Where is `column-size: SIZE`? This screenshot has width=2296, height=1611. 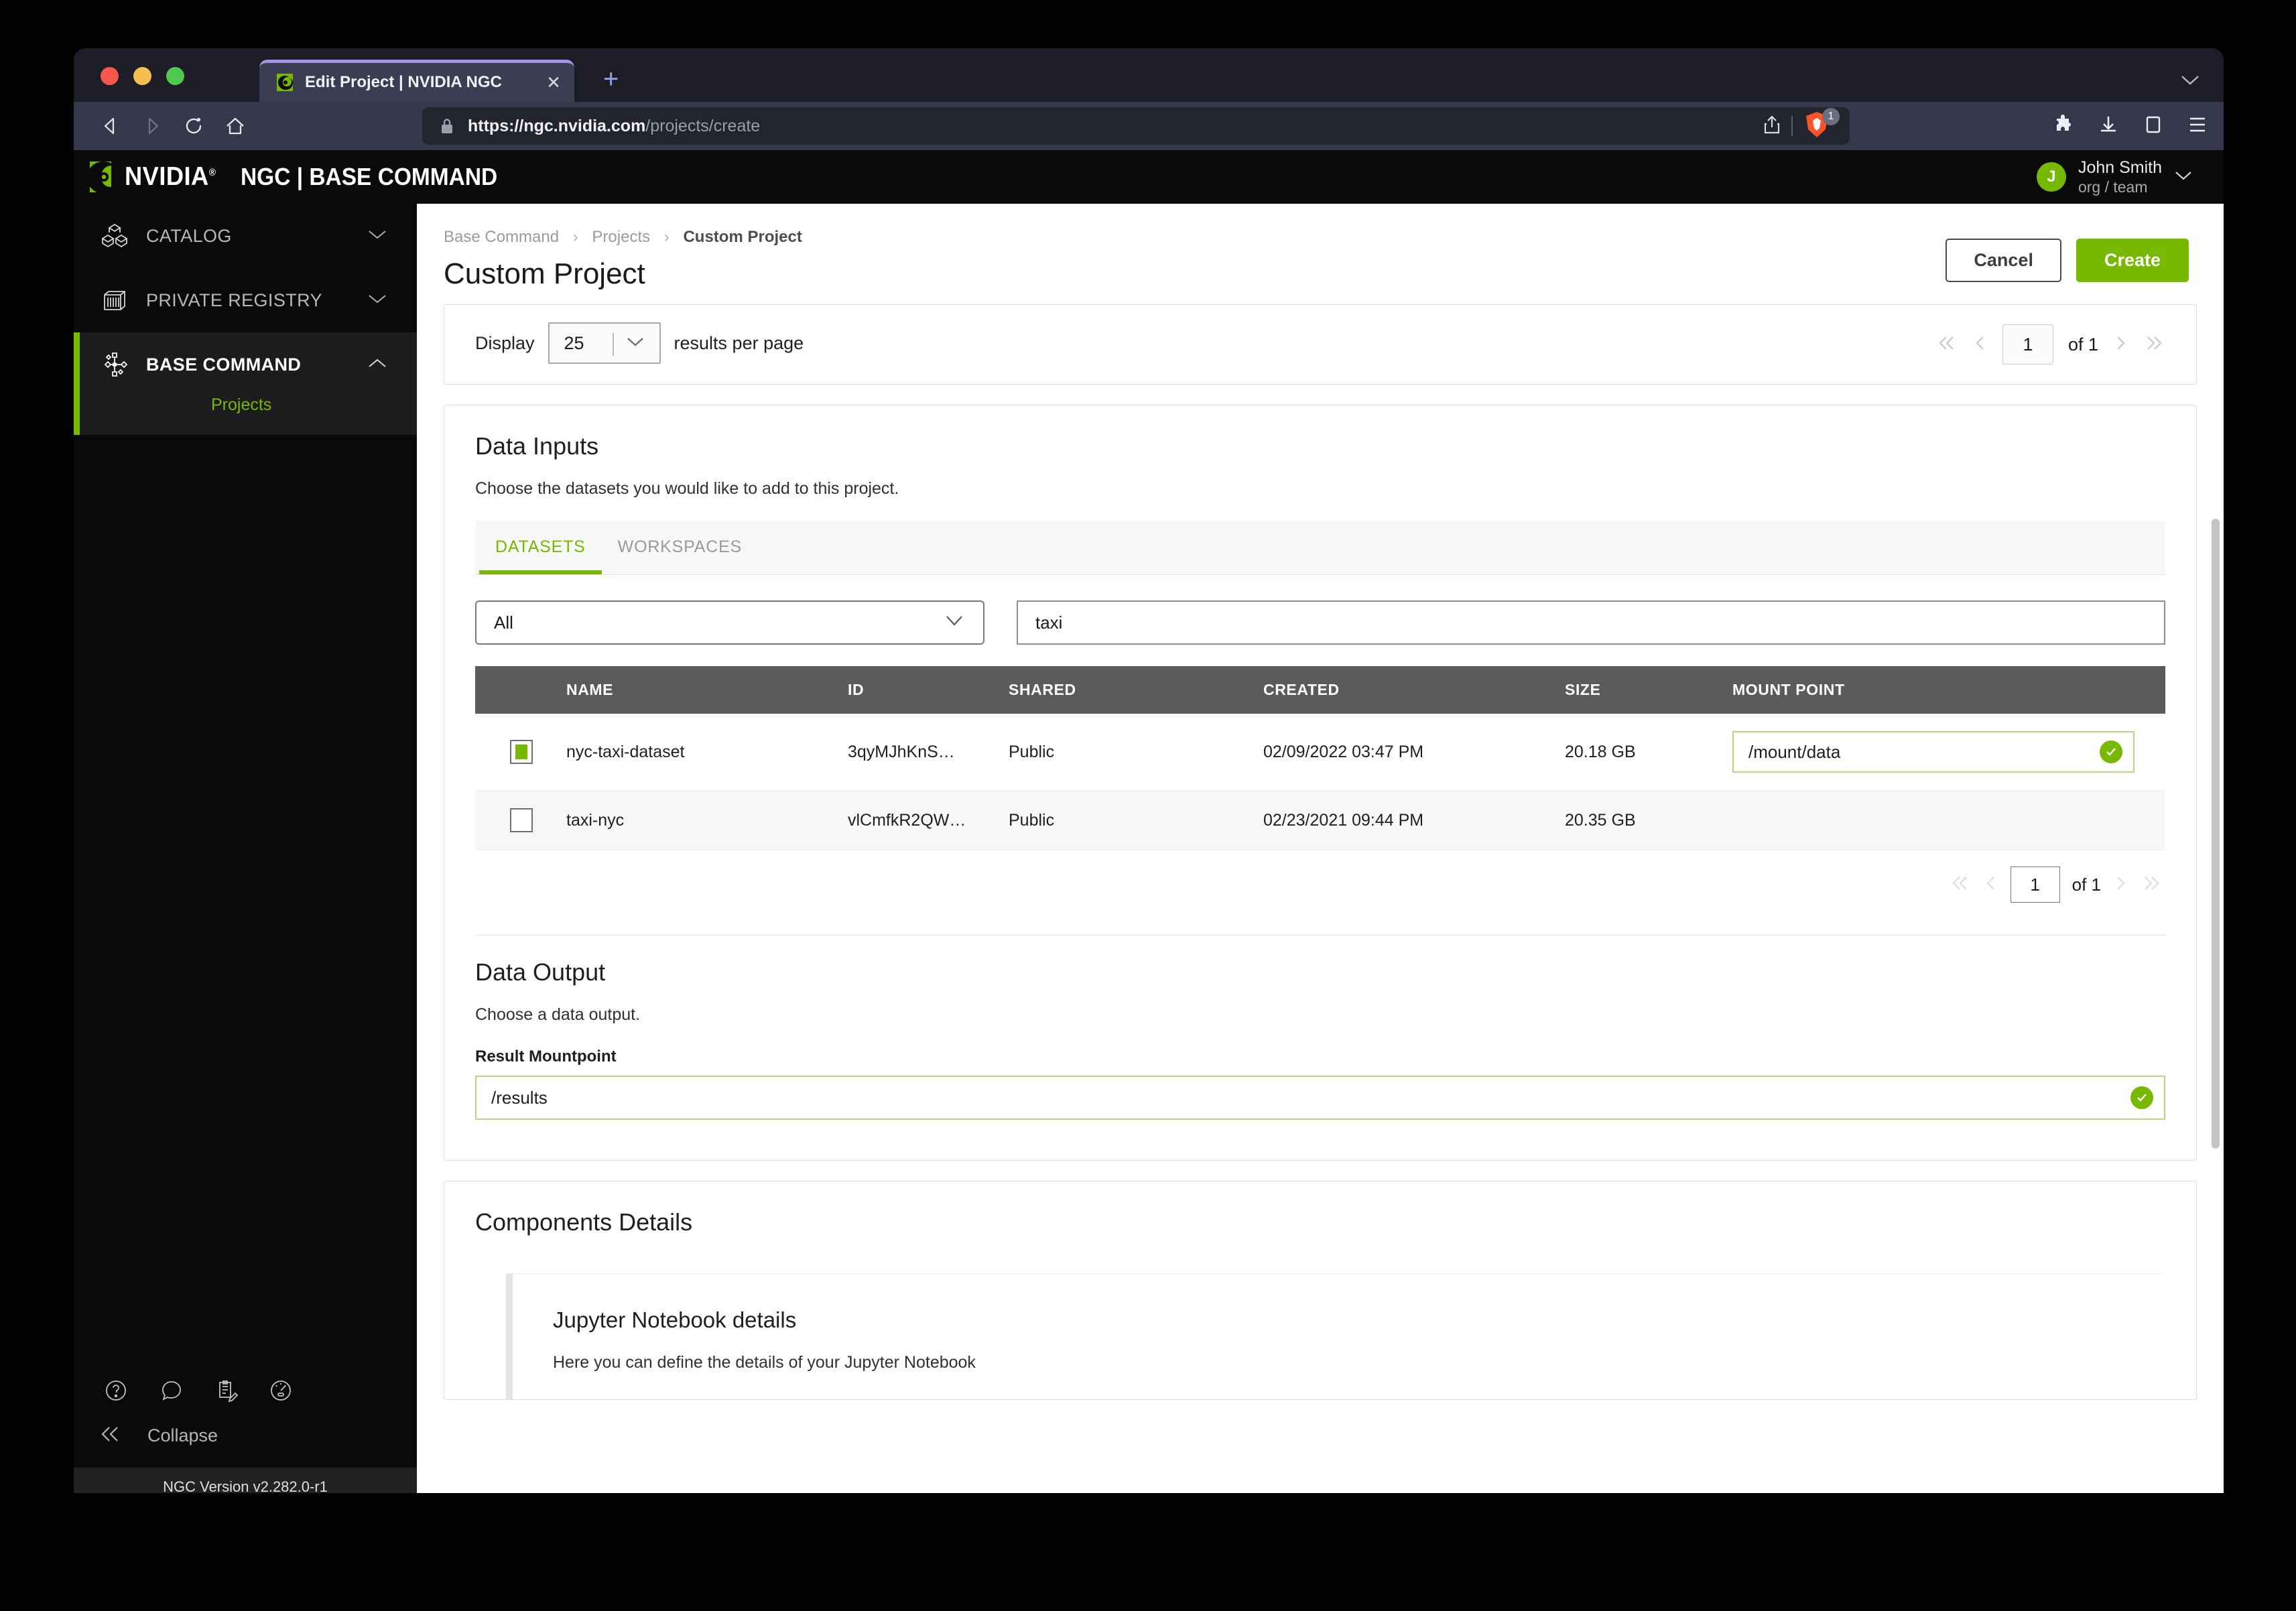 column-size: SIZE is located at coordinates (1648, 690).